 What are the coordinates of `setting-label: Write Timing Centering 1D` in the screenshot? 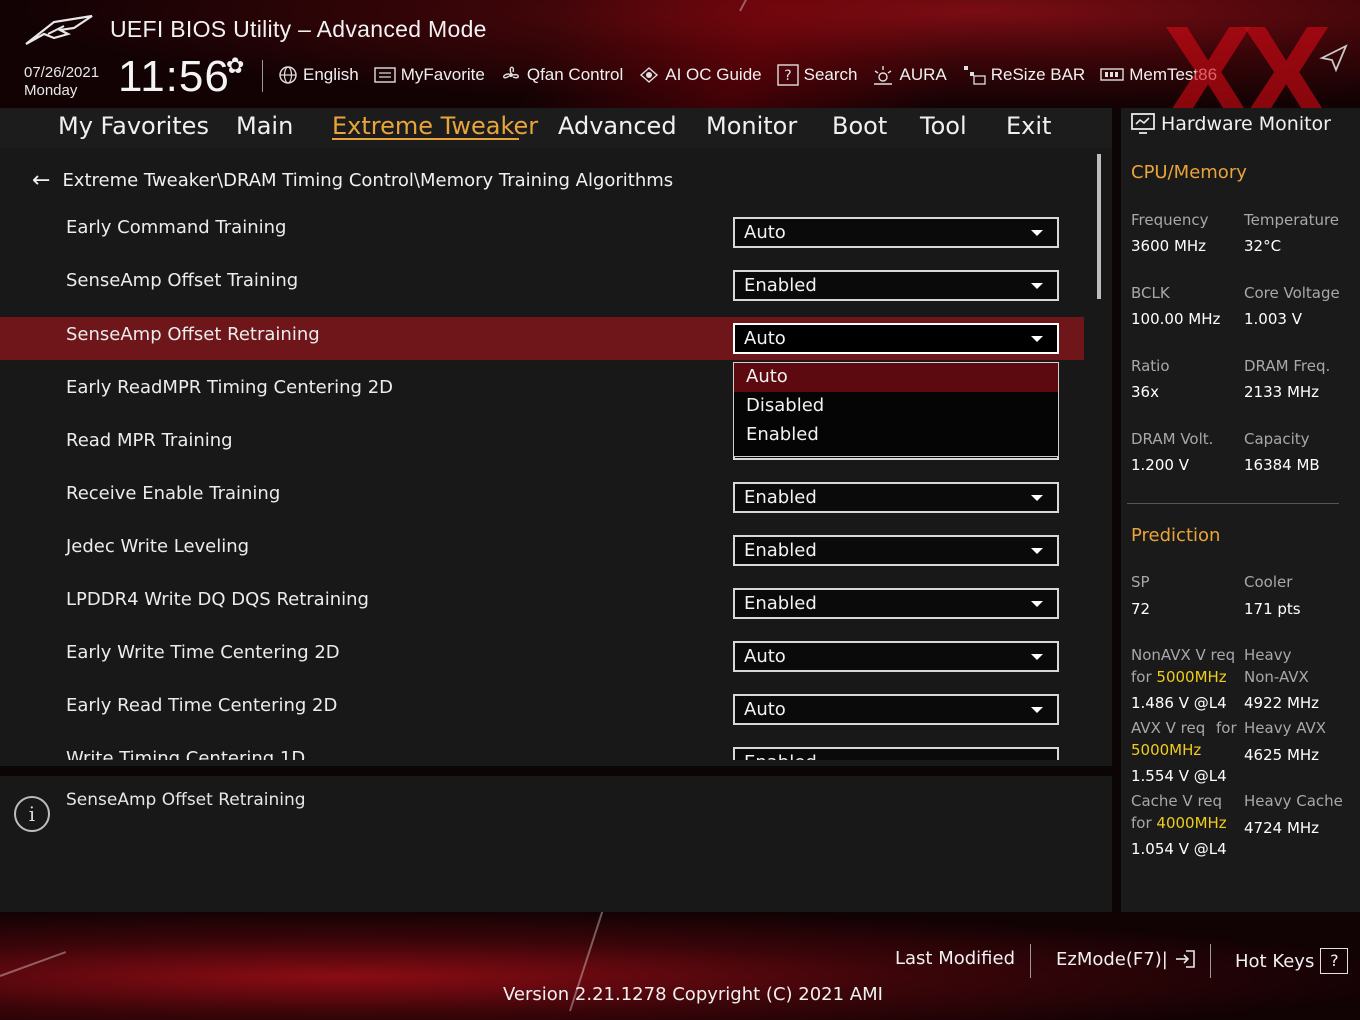 It's located at (186, 754).